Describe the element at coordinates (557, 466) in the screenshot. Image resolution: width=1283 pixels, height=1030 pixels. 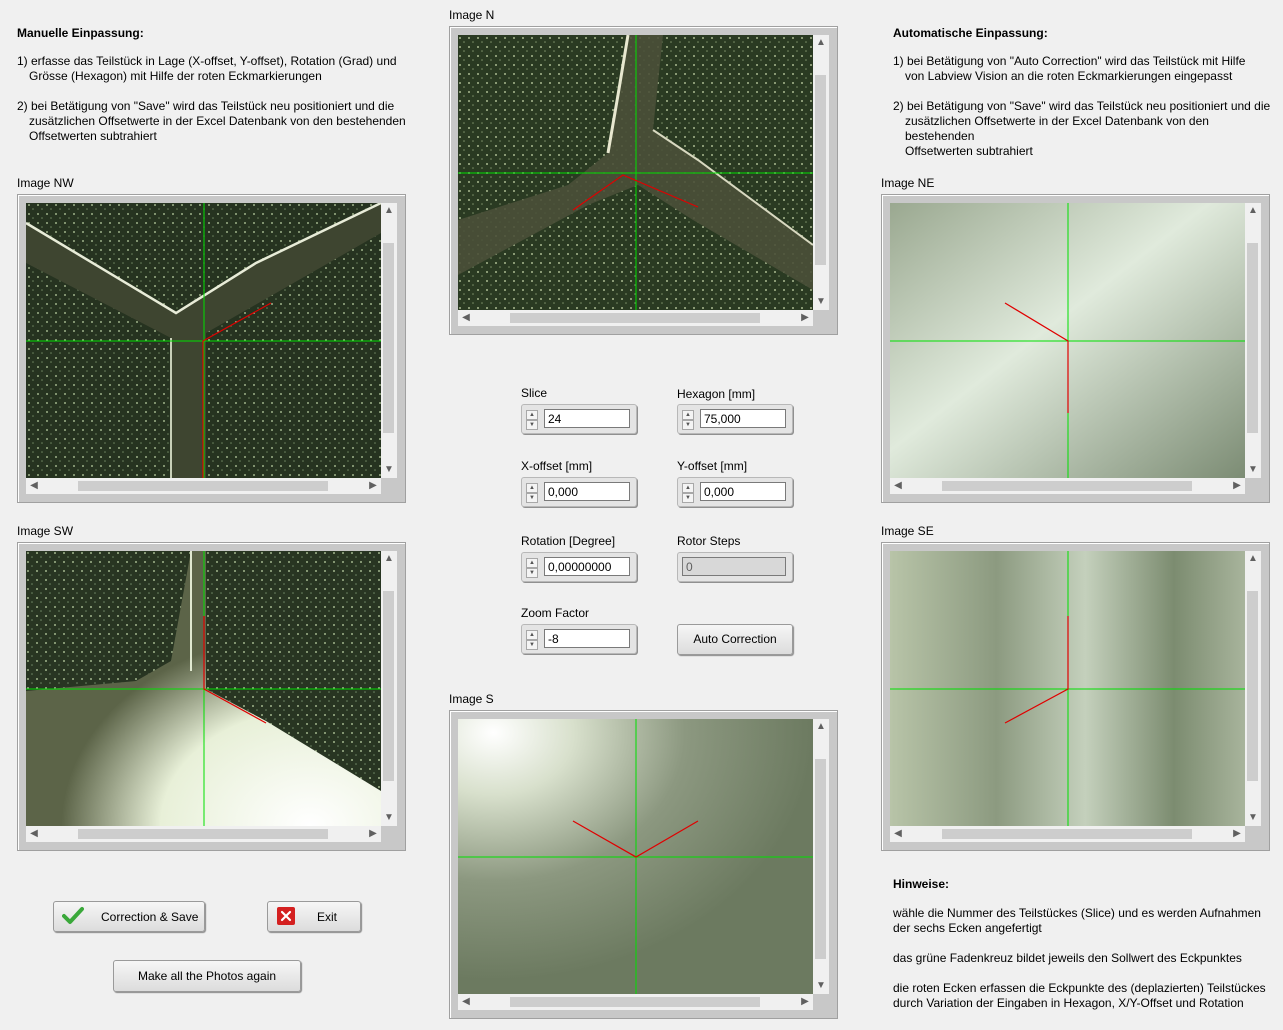
I see `xoffset-label: X-offset [mm]` at that location.